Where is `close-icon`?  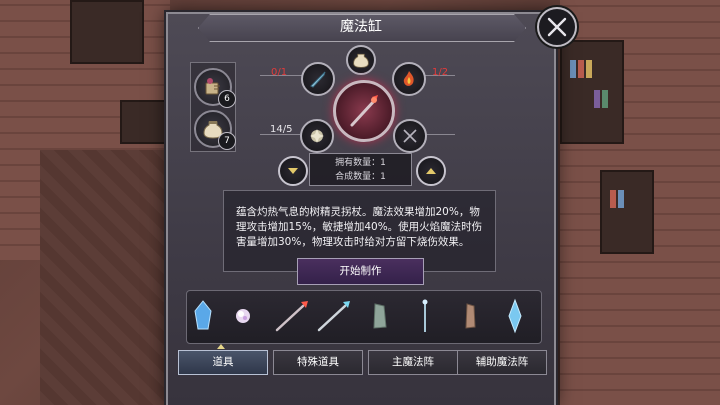 close-icon is located at coordinates (557, 27).